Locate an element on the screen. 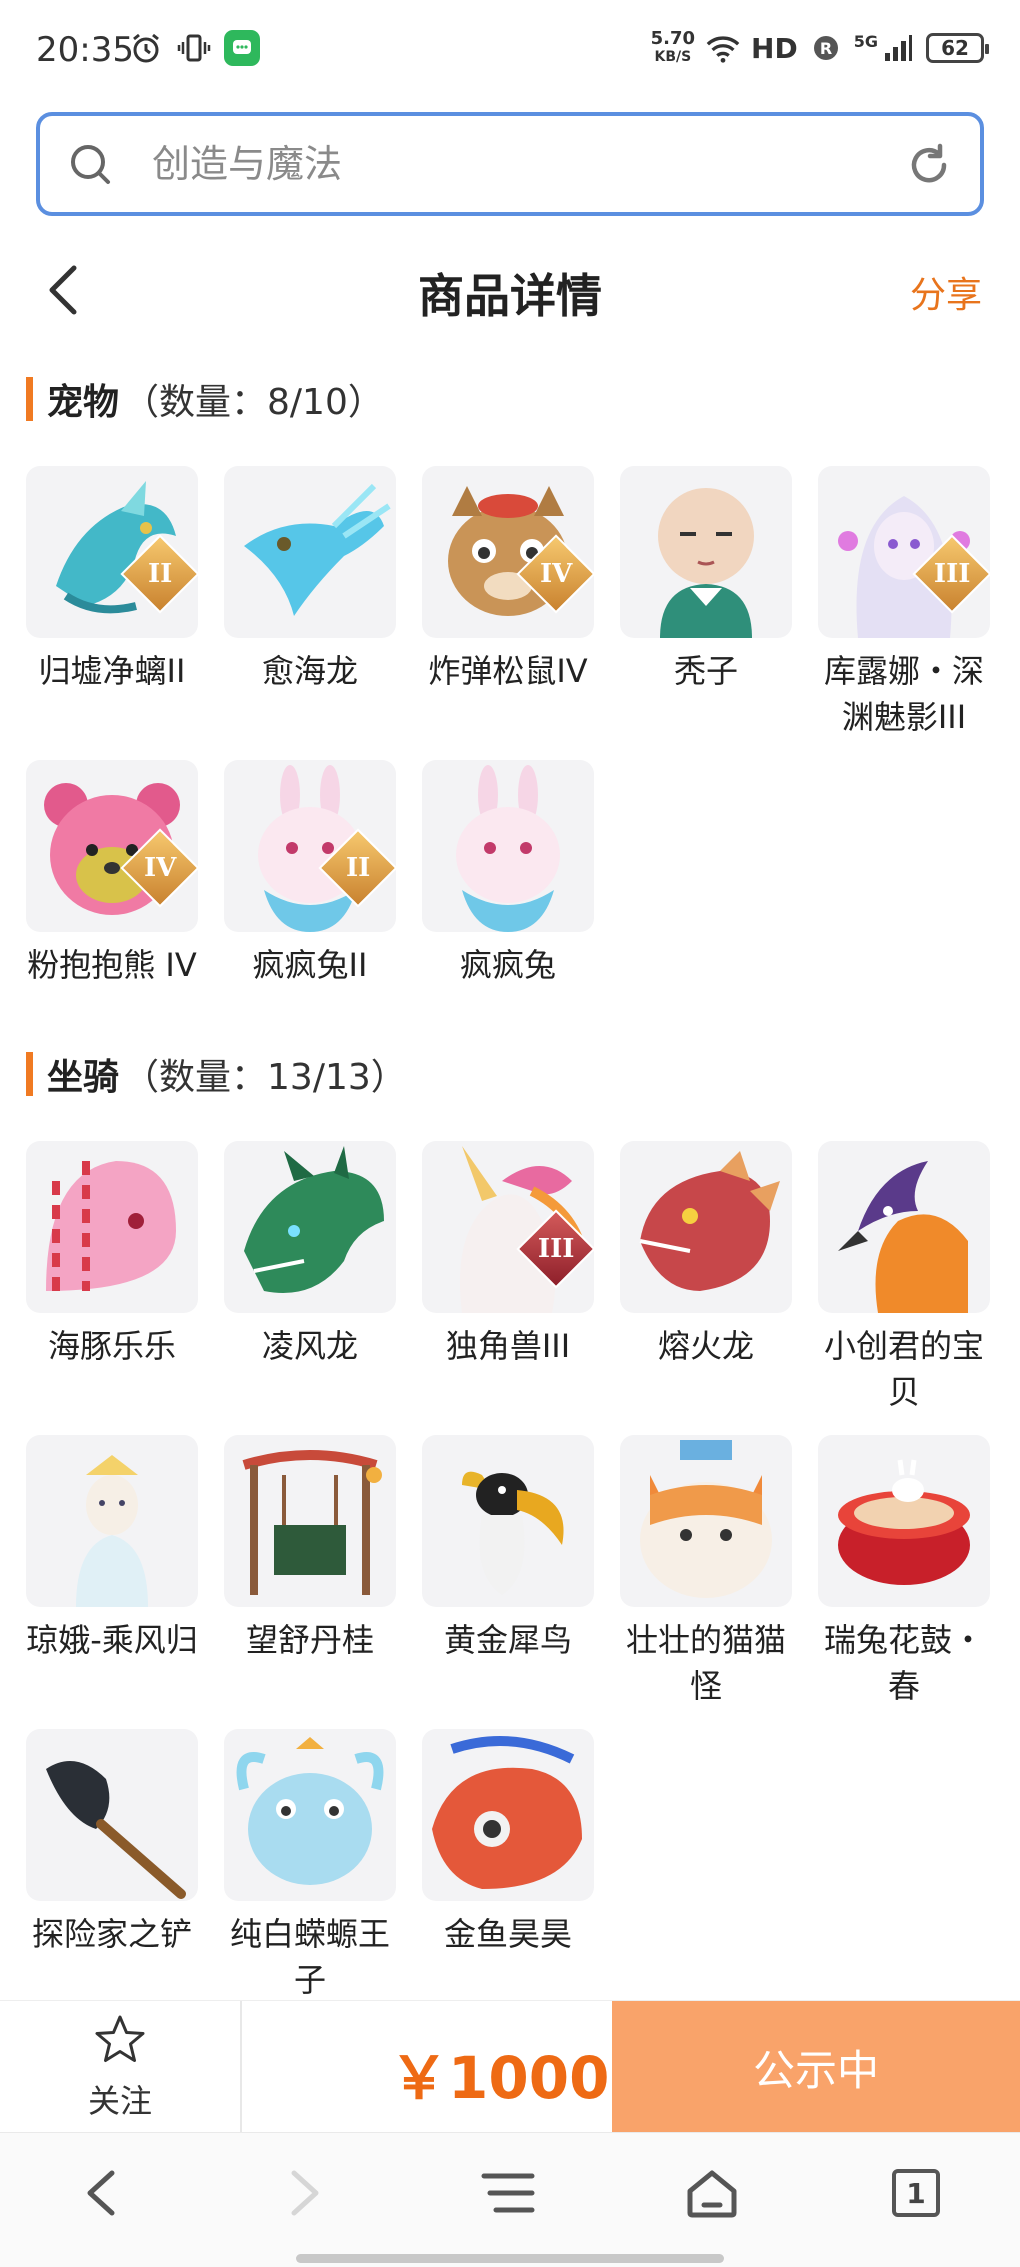 The width and height of the screenshot is (1020, 2267). mount-item: 凌风龙 is located at coordinates (310, 1255).